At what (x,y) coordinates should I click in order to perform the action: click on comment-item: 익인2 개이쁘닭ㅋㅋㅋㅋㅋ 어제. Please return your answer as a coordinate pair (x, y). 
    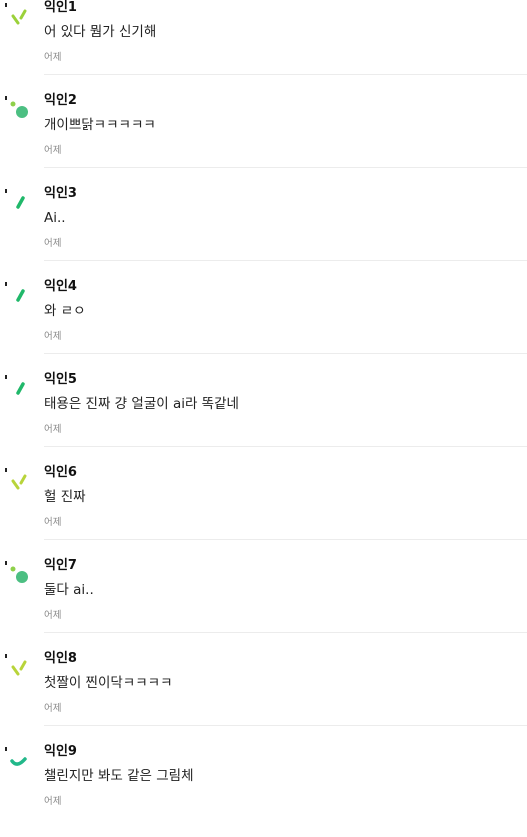
    Looking at the image, I should click on (263, 139).